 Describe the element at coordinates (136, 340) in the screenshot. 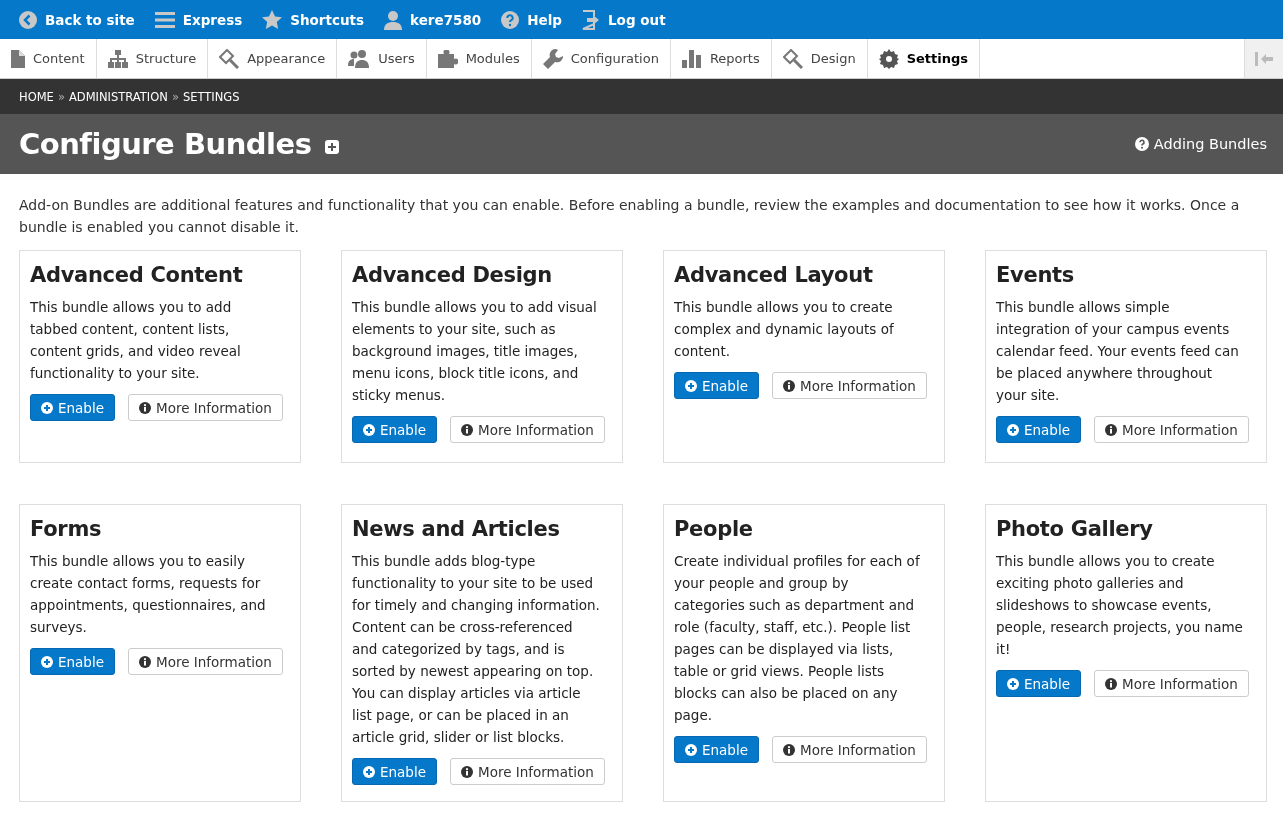

I see `bundle-description: This bundle allows you to add tabbed content, content lists, content grids, and video reveal functionality to your site.` at that location.